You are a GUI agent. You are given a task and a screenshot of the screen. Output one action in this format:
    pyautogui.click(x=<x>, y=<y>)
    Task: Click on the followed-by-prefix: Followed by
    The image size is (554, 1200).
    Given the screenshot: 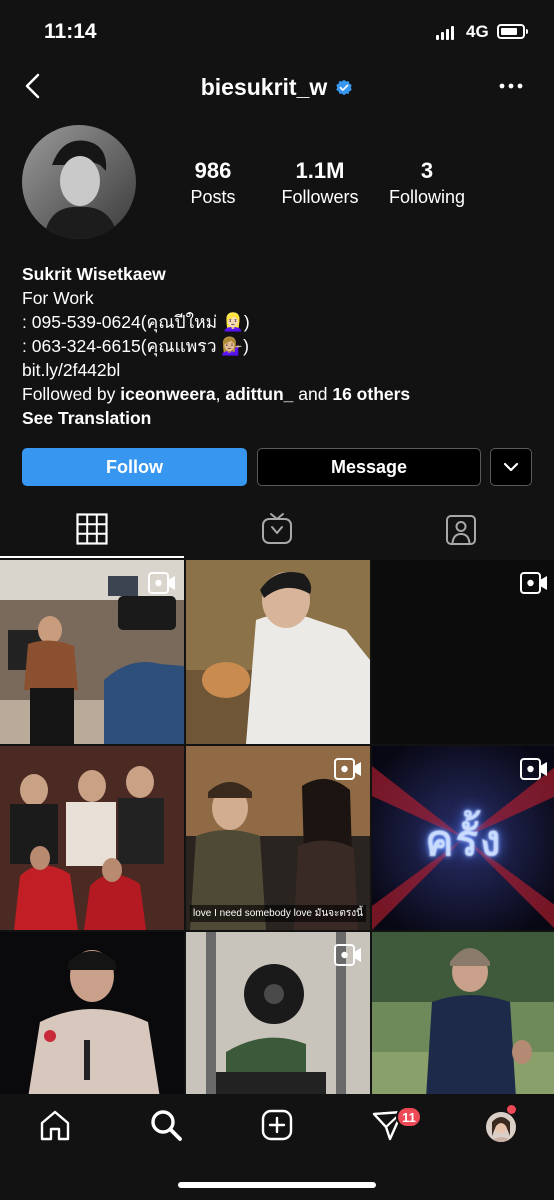 What is the action you would take?
    pyautogui.click(x=69, y=394)
    